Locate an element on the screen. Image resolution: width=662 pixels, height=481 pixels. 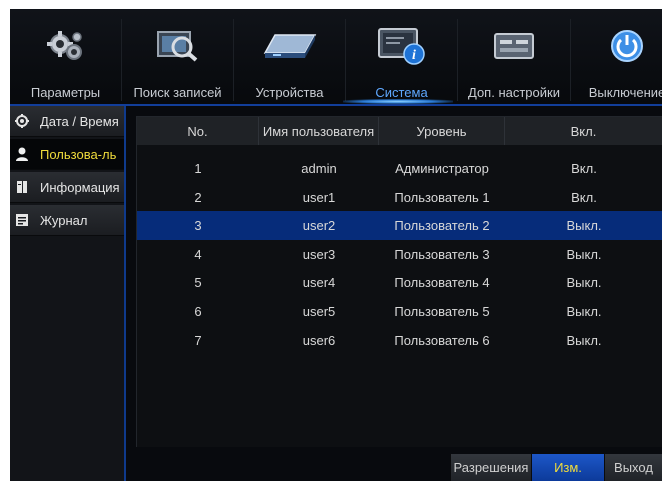
cell-username: user1 is located at coordinates (319, 197).